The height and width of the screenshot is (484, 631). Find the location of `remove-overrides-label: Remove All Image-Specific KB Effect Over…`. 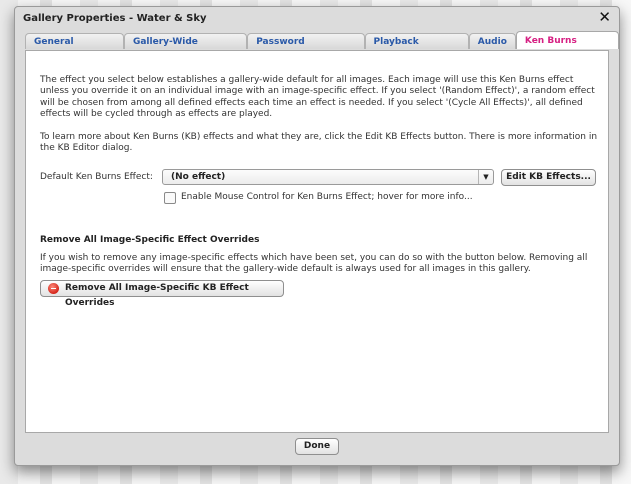

remove-overrides-label: Remove All Image-Specific KB Effect Over… is located at coordinates (157, 295).